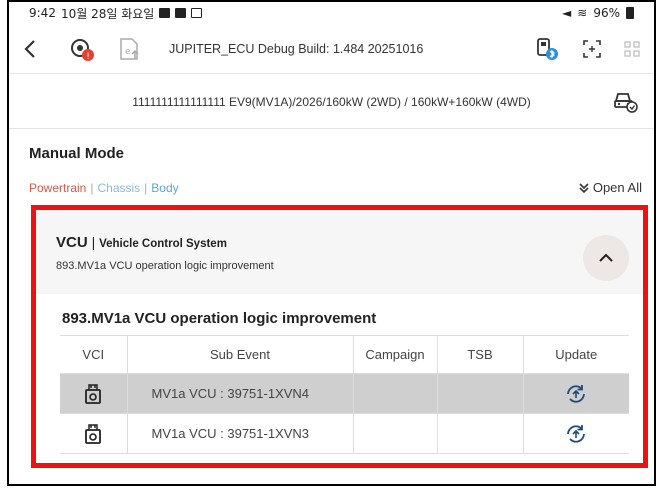 This screenshot has width=663, height=493. What do you see at coordinates (57, 188) in the screenshot?
I see `tab-powertrain: Powertrain` at bounding box center [57, 188].